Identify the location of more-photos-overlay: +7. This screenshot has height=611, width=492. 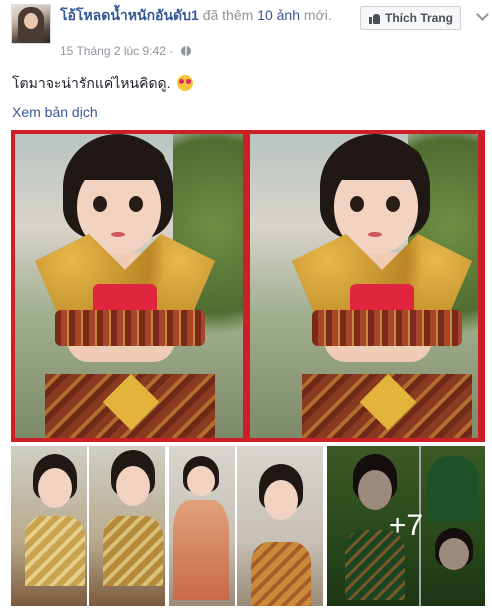
(406, 526).